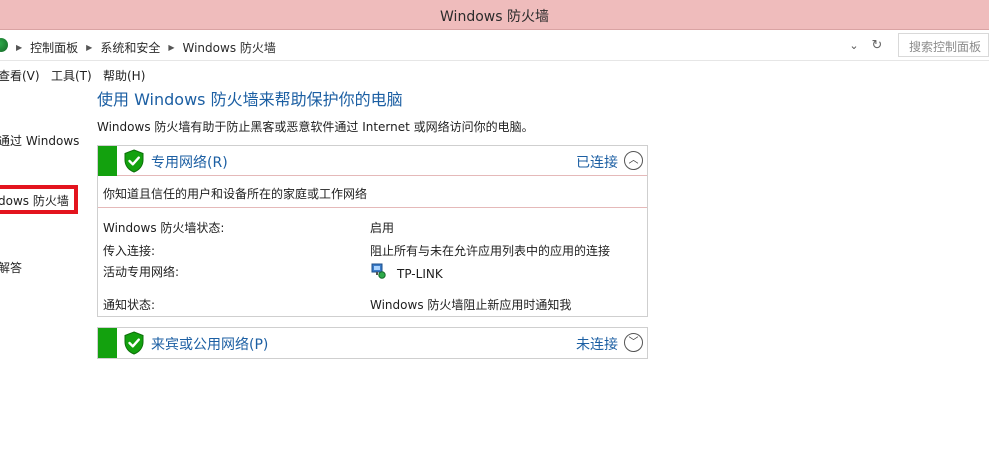  Describe the element at coordinates (597, 163) in the screenshot. I see `private-network-status: 已连接` at that location.